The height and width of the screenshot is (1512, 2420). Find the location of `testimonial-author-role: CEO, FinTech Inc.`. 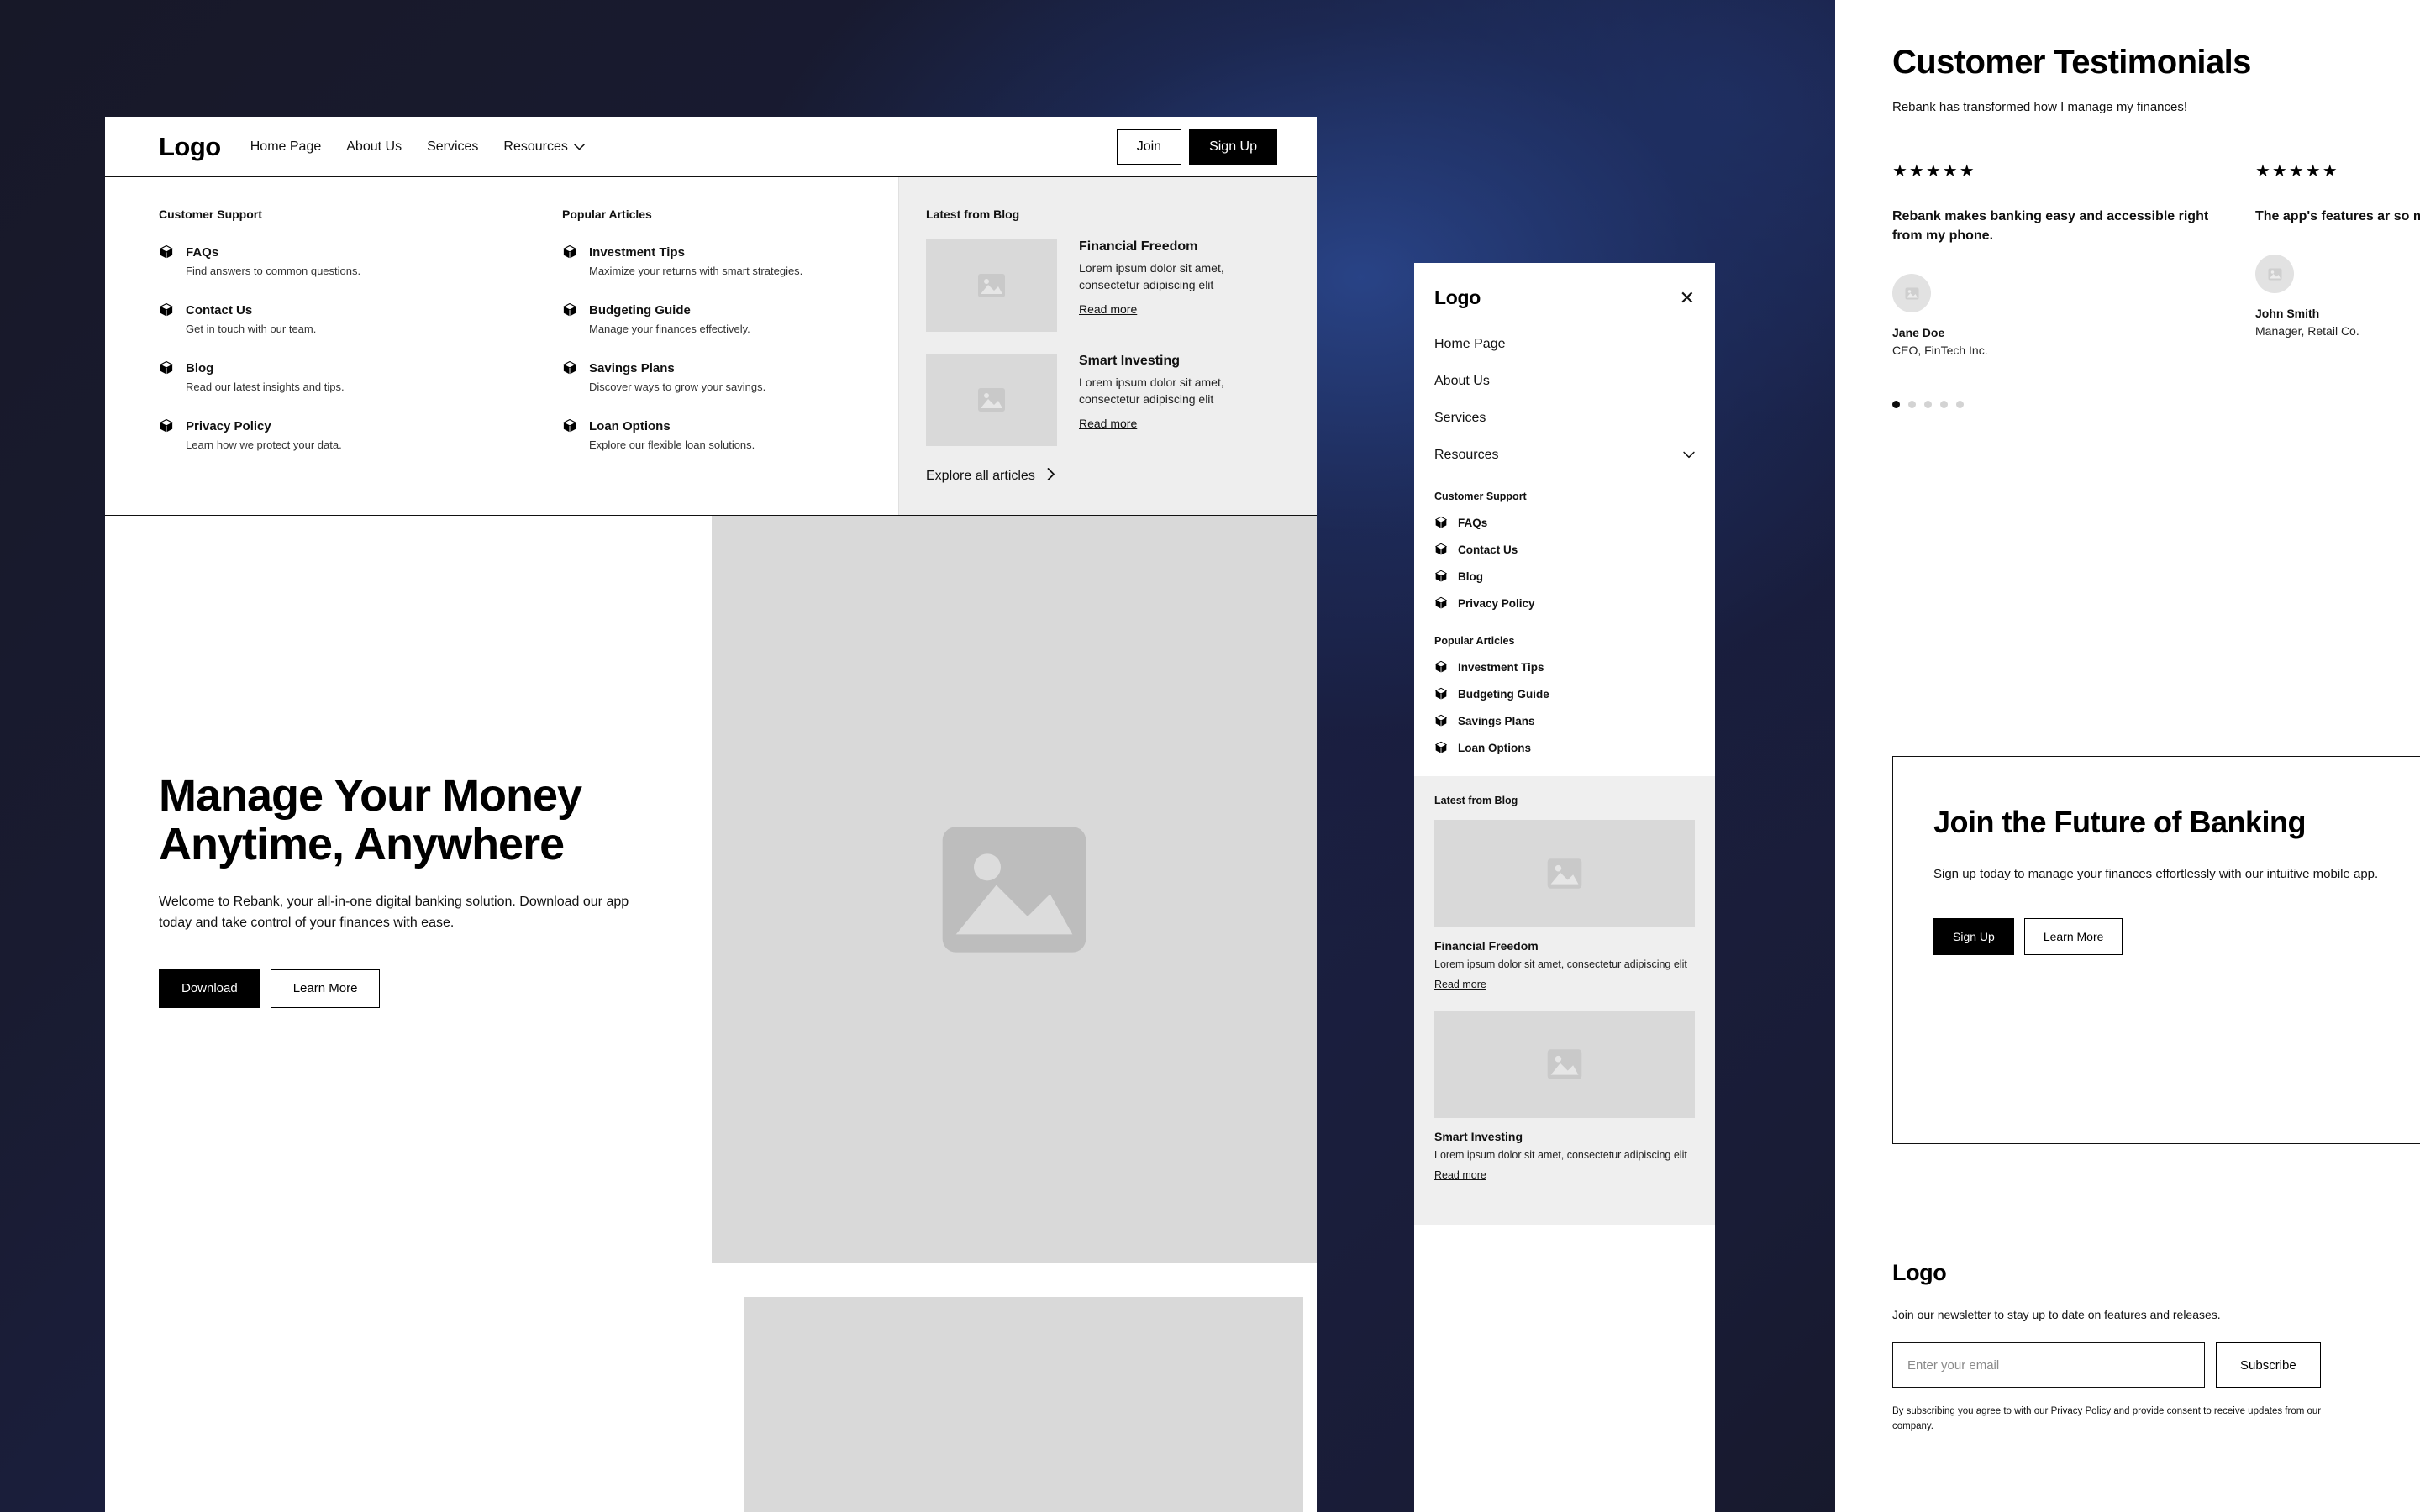

testimonial-author-role: CEO, FinTech Inc. is located at coordinates (1940, 351).